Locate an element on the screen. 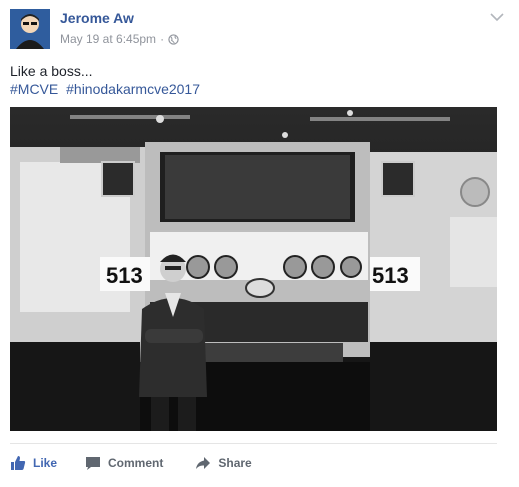 Image resolution: width=519 pixels, height=487 pixels. race-number-left: 513 is located at coordinates (124, 275).